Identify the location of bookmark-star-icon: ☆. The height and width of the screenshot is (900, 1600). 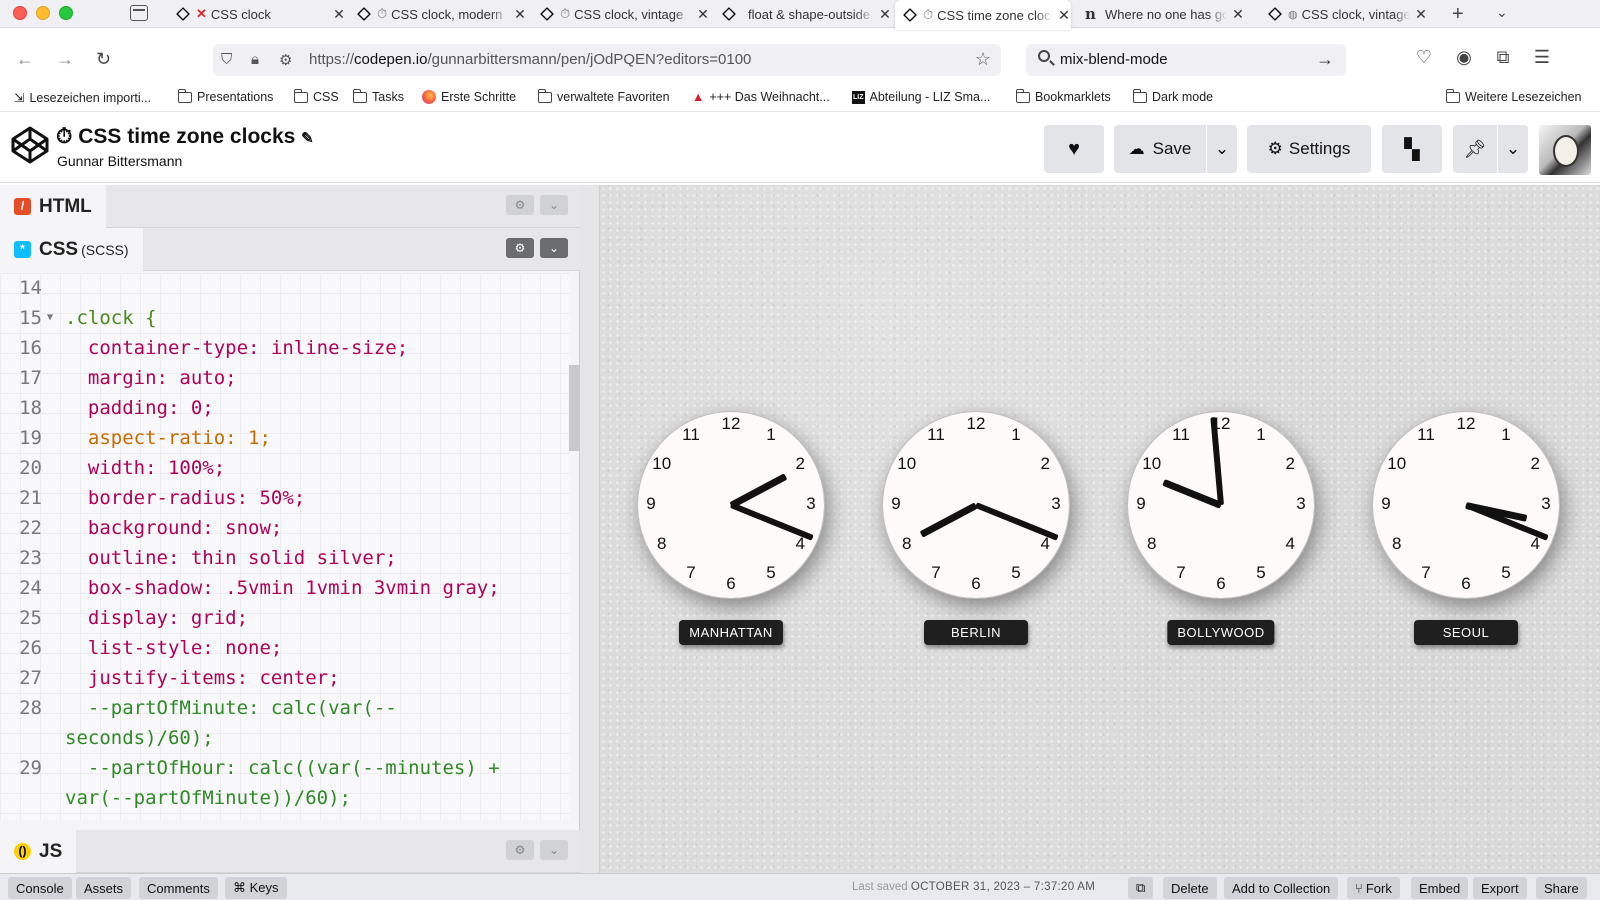
(983, 59).